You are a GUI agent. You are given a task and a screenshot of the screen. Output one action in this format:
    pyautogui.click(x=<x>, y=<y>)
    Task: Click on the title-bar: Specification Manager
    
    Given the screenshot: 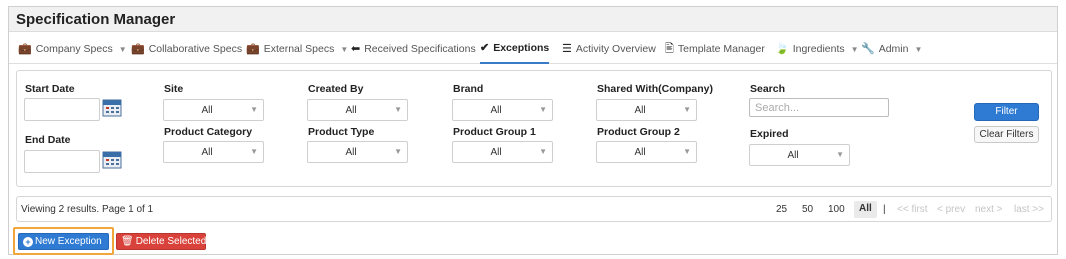 What is the action you would take?
    pyautogui.click(x=533, y=19)
    